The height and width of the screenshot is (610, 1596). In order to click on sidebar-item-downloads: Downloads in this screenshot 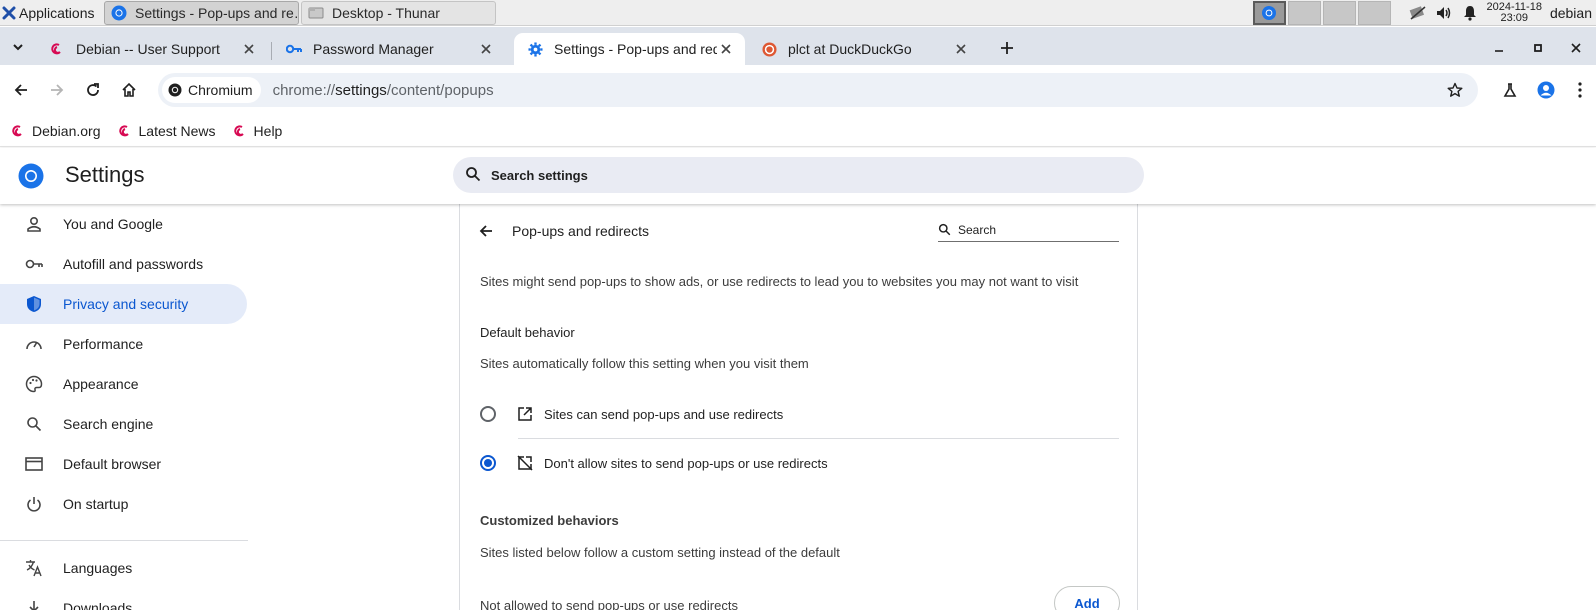, I will do `click(123, 599)`.